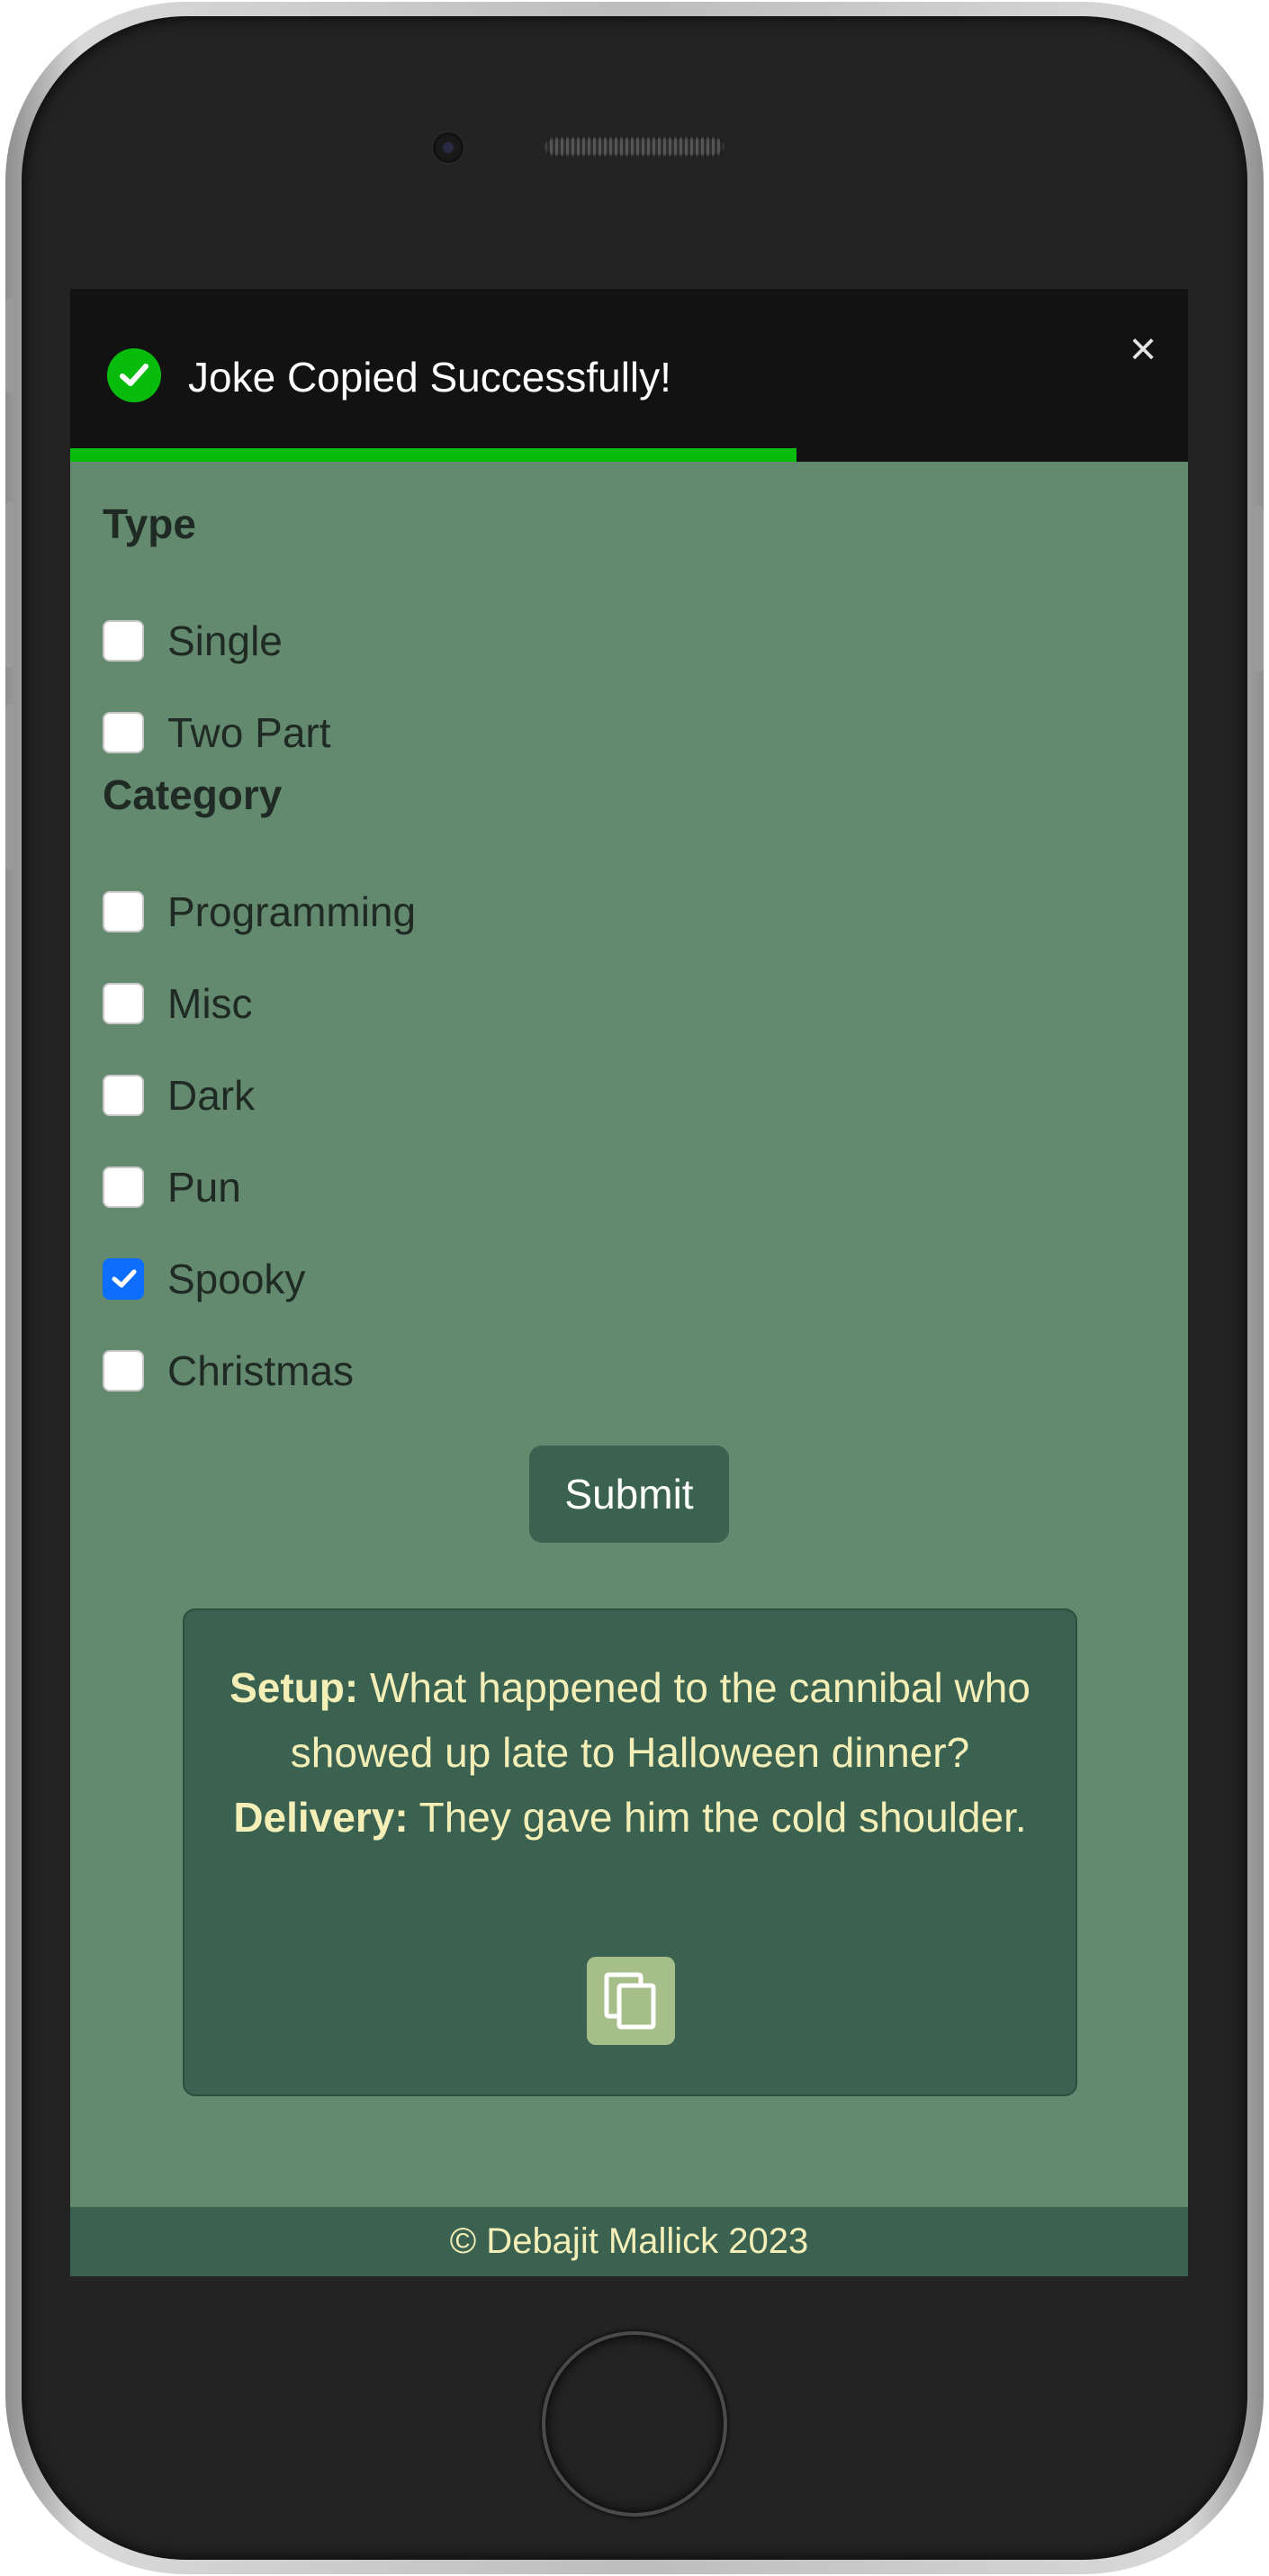  What do you see at coordinates (124, 1003) in the screenshot?
I see `misc-checkbox` at bounding box center [124, 1003].